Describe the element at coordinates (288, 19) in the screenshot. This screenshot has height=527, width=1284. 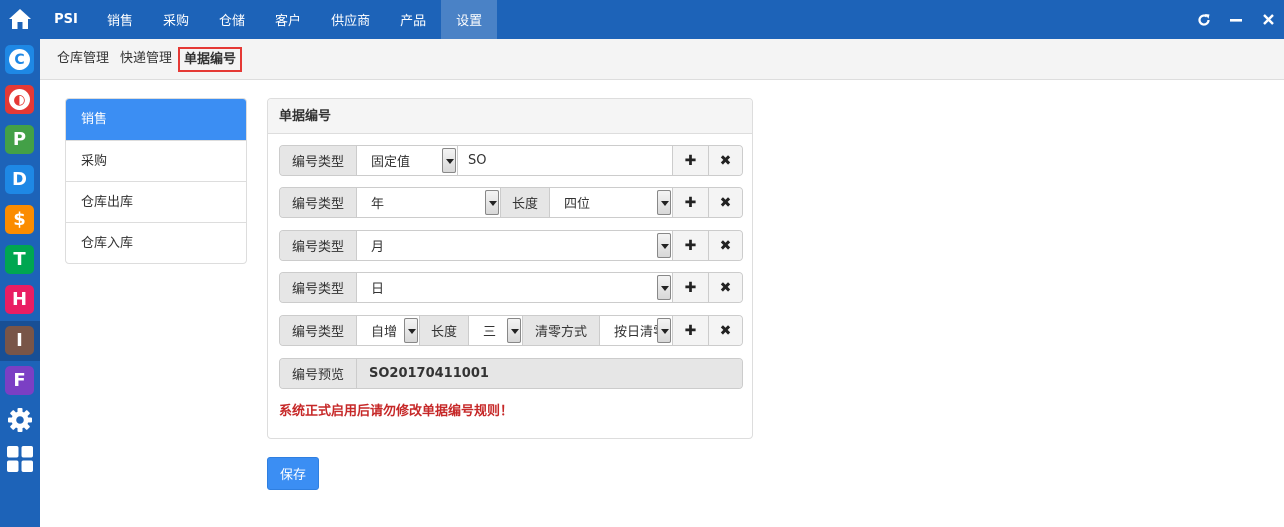
I see `nav-customer: 客户` at that location.